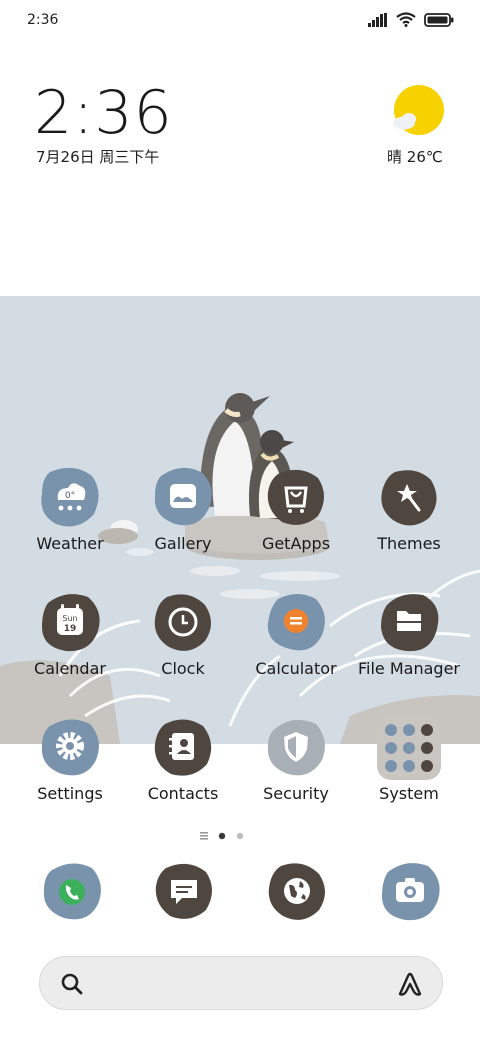 The height and width of the screenshot is (1040, 480). What do you see at coordinates (240, 20) in the screenshot?
I see `status-bar: 2:36` at bounding box center [240, 20].